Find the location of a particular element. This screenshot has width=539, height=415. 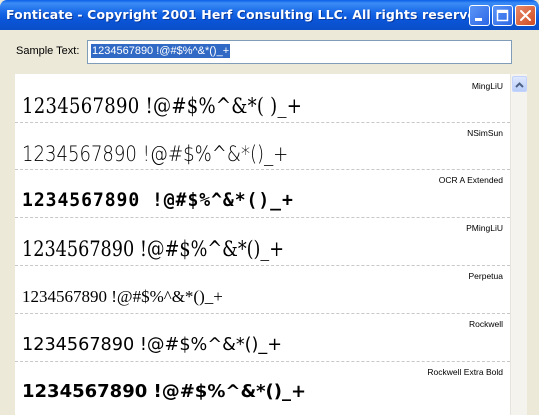

vertical-scrollbar is located at coordinates (519, 244).